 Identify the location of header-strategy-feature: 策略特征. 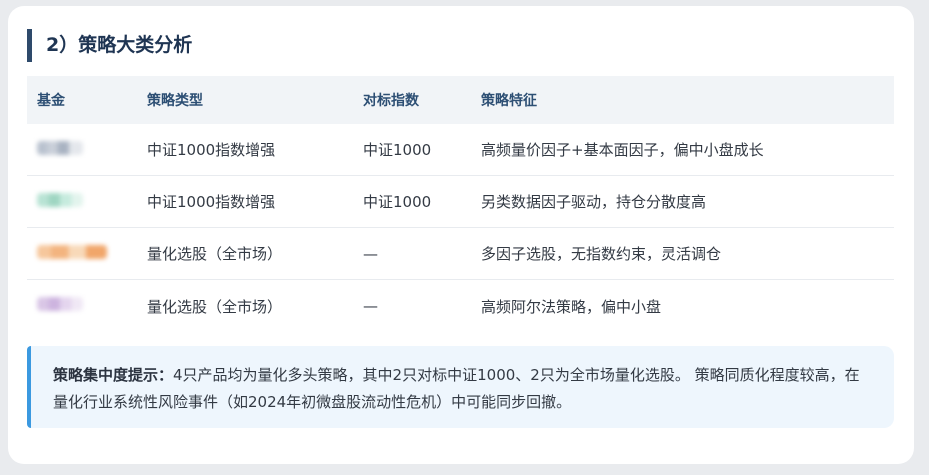
(509, 101).